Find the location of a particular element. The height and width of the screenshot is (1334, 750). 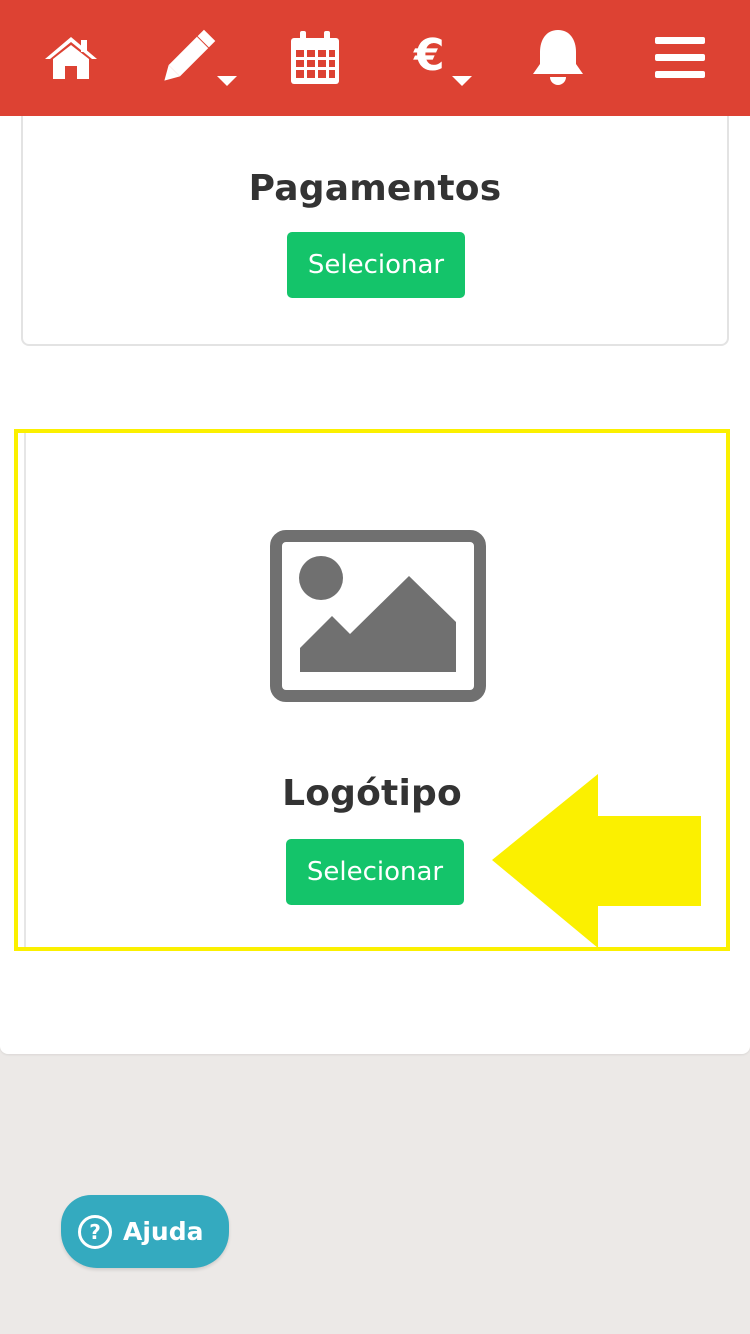

menu-icon is located at coordinates (680, 57).